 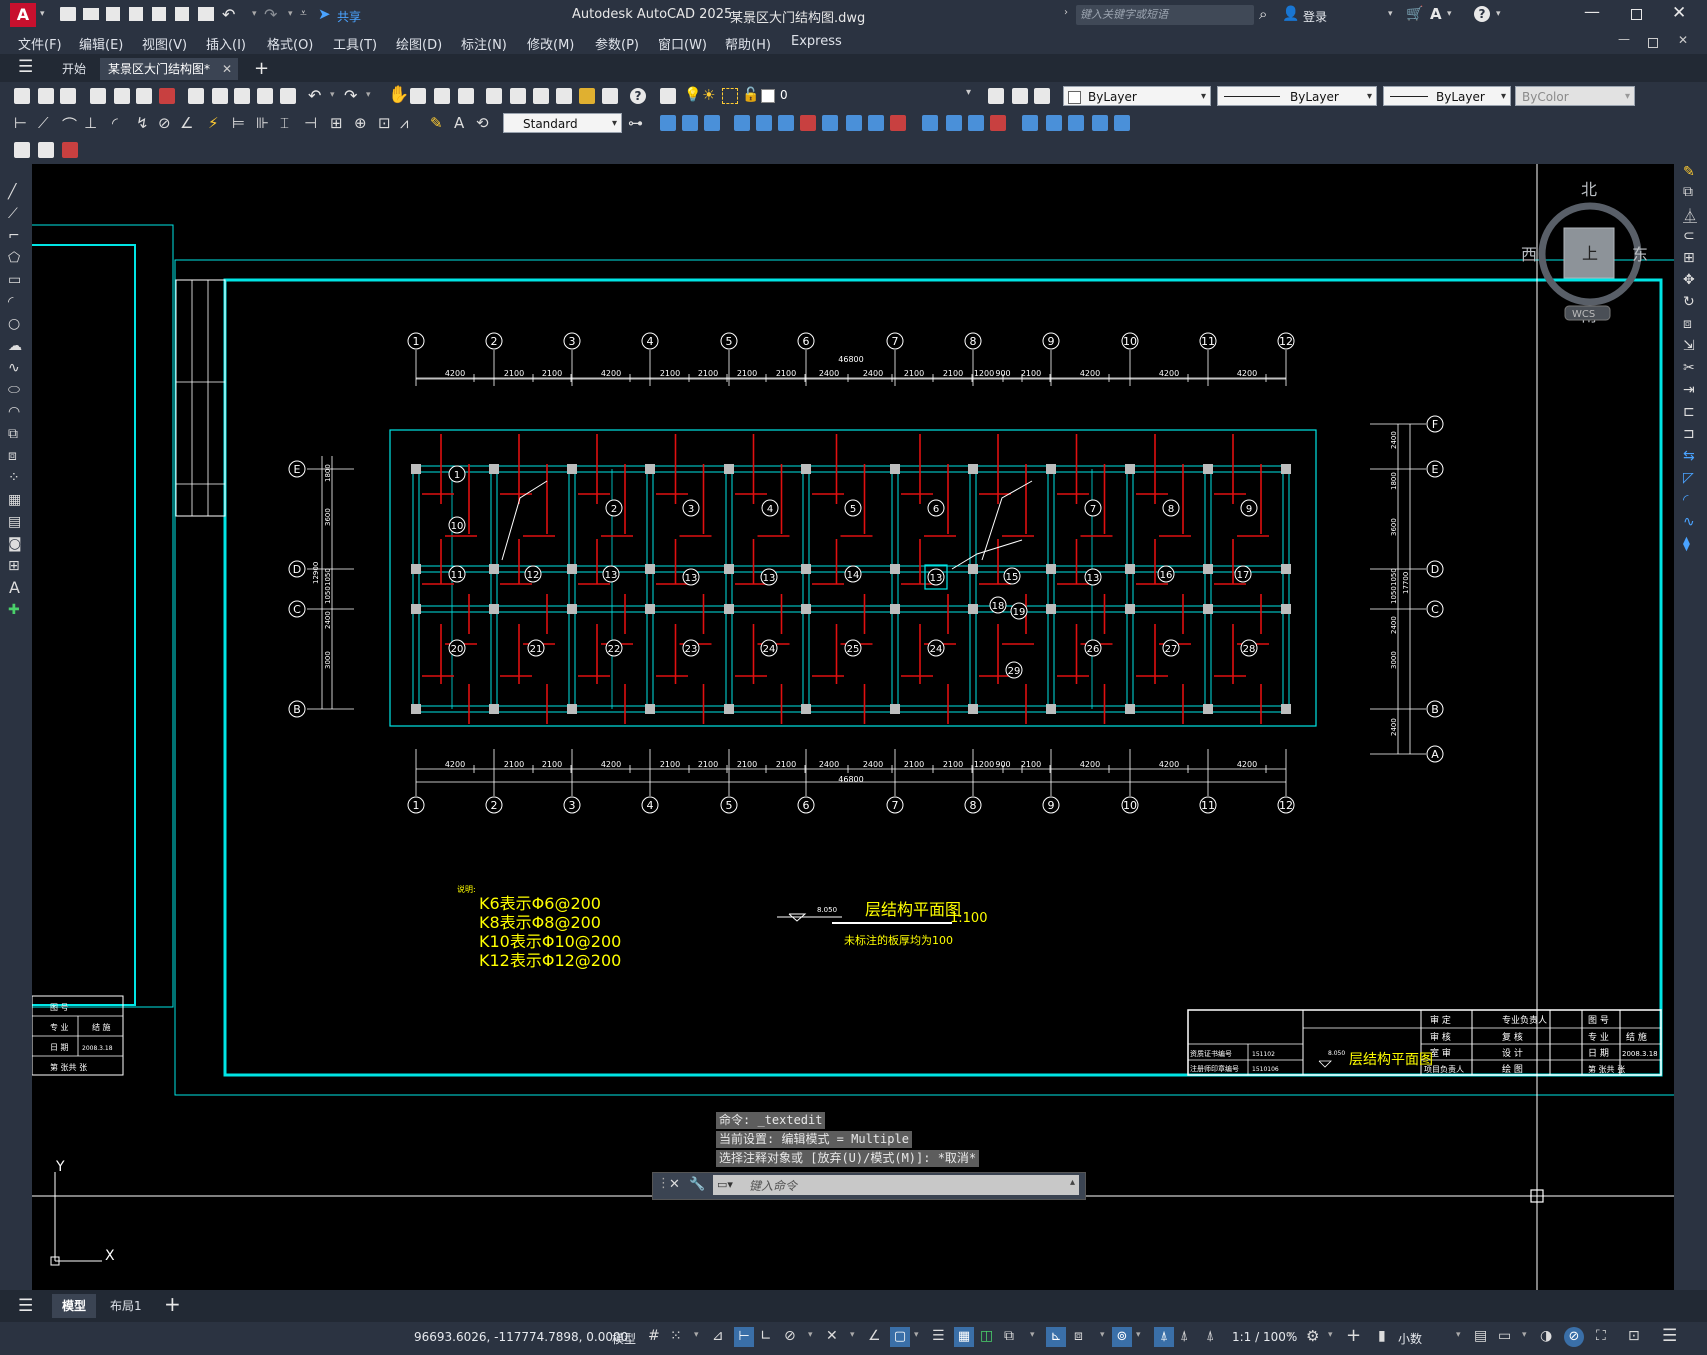 What do you see at coordinates (816, 41) in the screenshot?
I see `menu-express: Express` at bounding box center [816, 41].